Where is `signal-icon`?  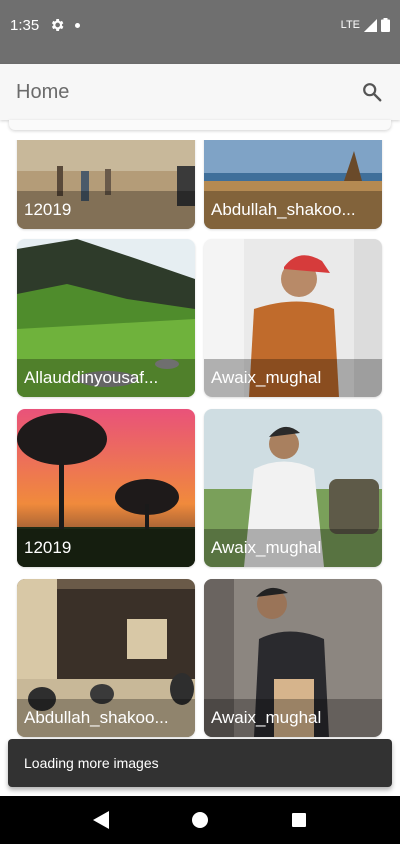
signal-icon is located at coordinates (370, 25).